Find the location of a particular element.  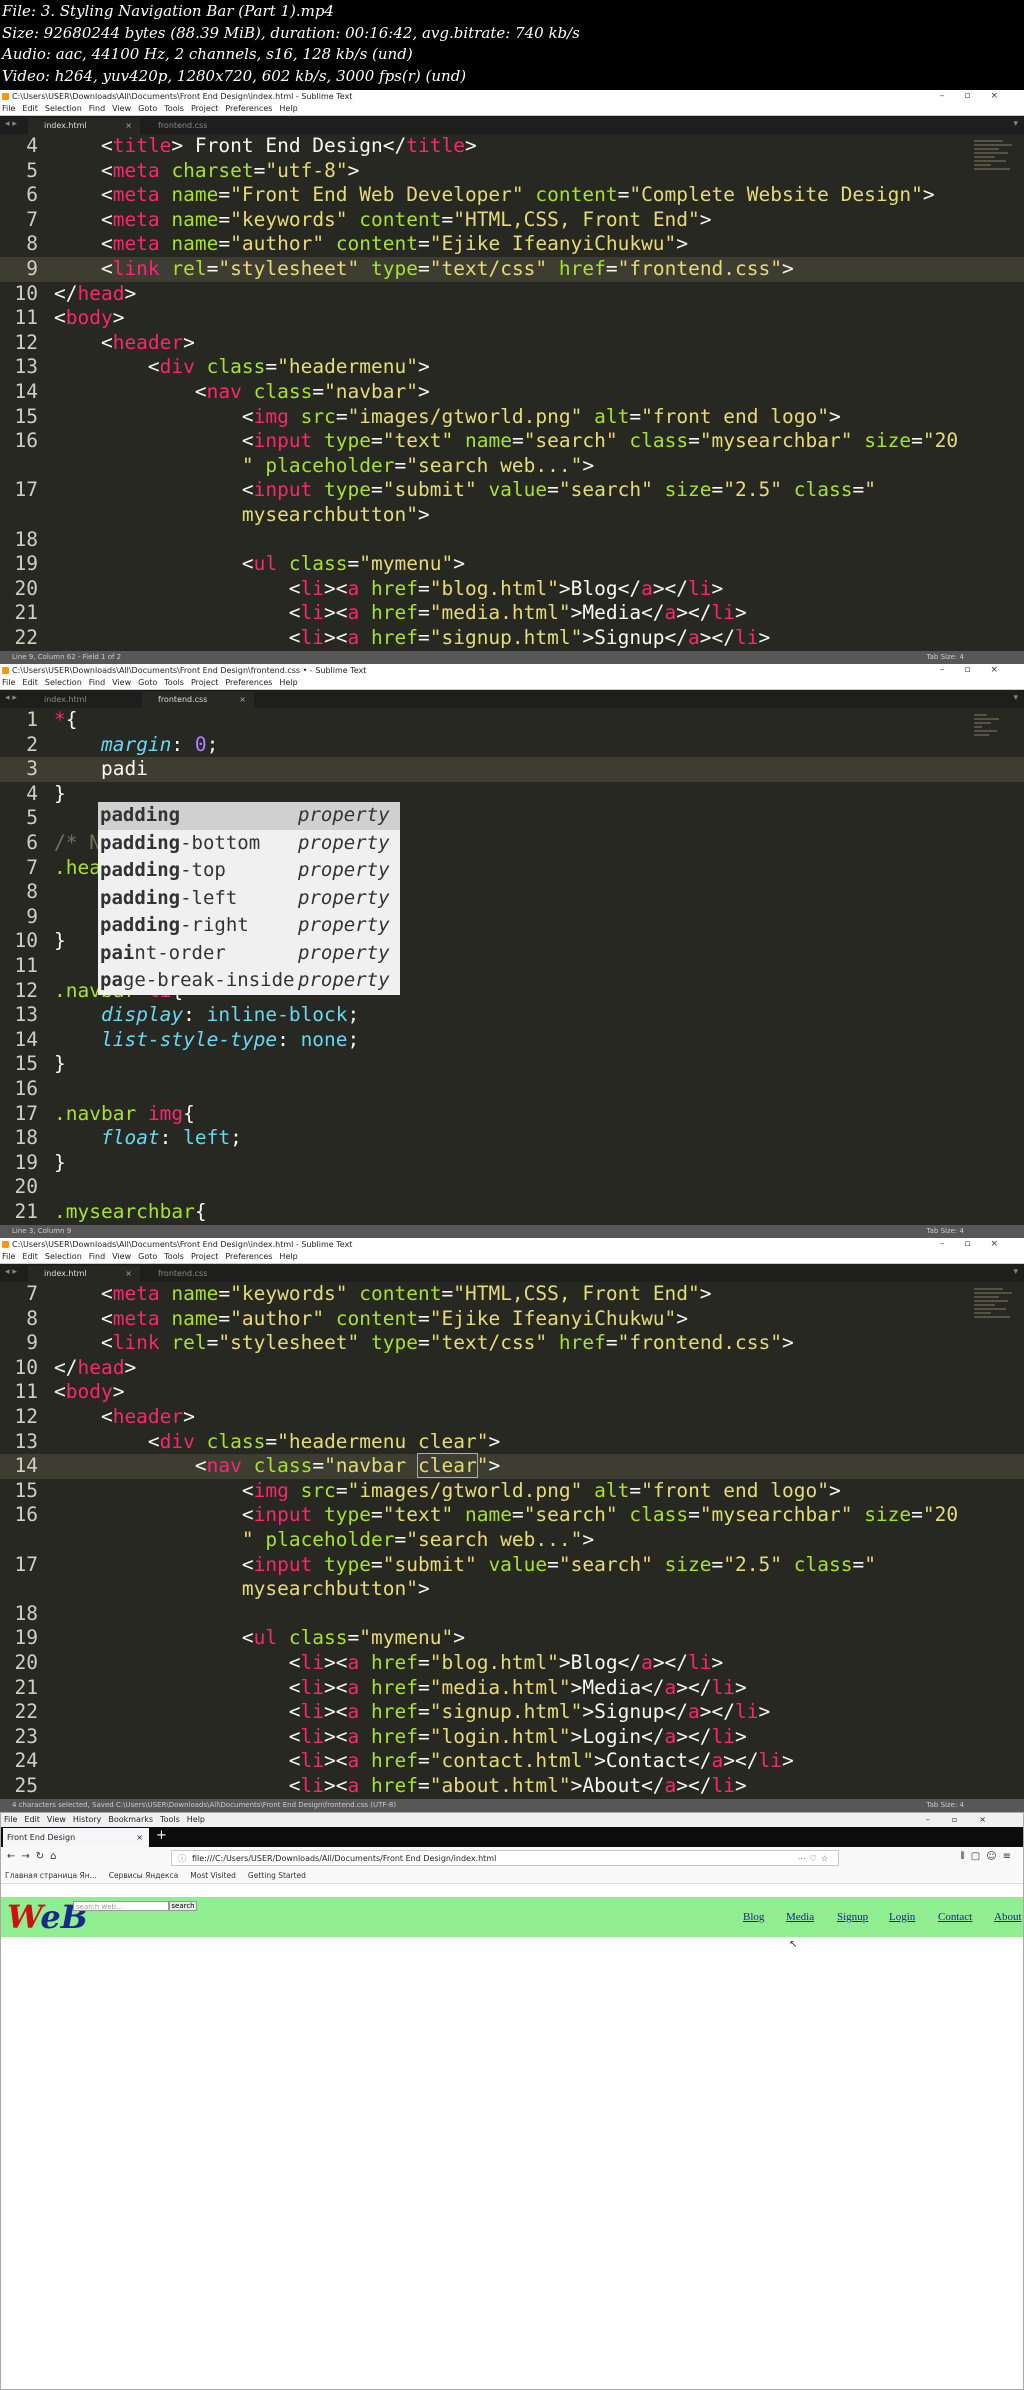

autocomplete-item: padding property is located at coordinates (249, 816).